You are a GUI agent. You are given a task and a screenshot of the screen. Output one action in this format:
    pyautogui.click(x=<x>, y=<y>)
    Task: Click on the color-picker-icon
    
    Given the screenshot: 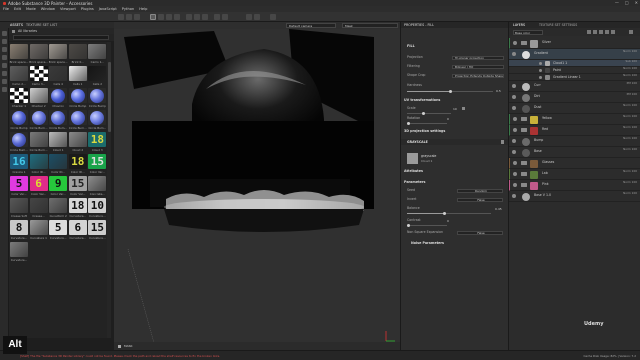 What is the action you would take?
    pyautogui.click(x=189, y=17)
    